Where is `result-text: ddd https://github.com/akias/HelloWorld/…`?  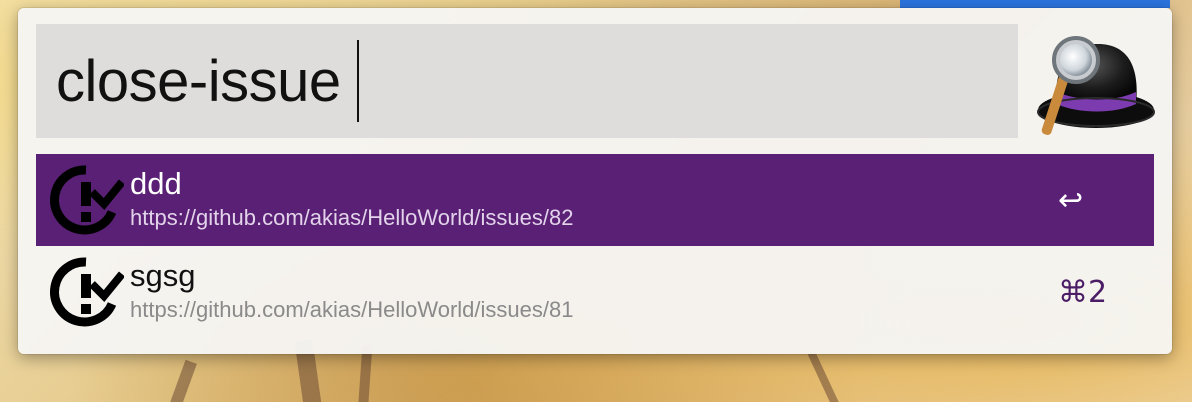
result-text: ddd https://github.com/akias/HelloWorld/… is located at coordinates (594, 200).